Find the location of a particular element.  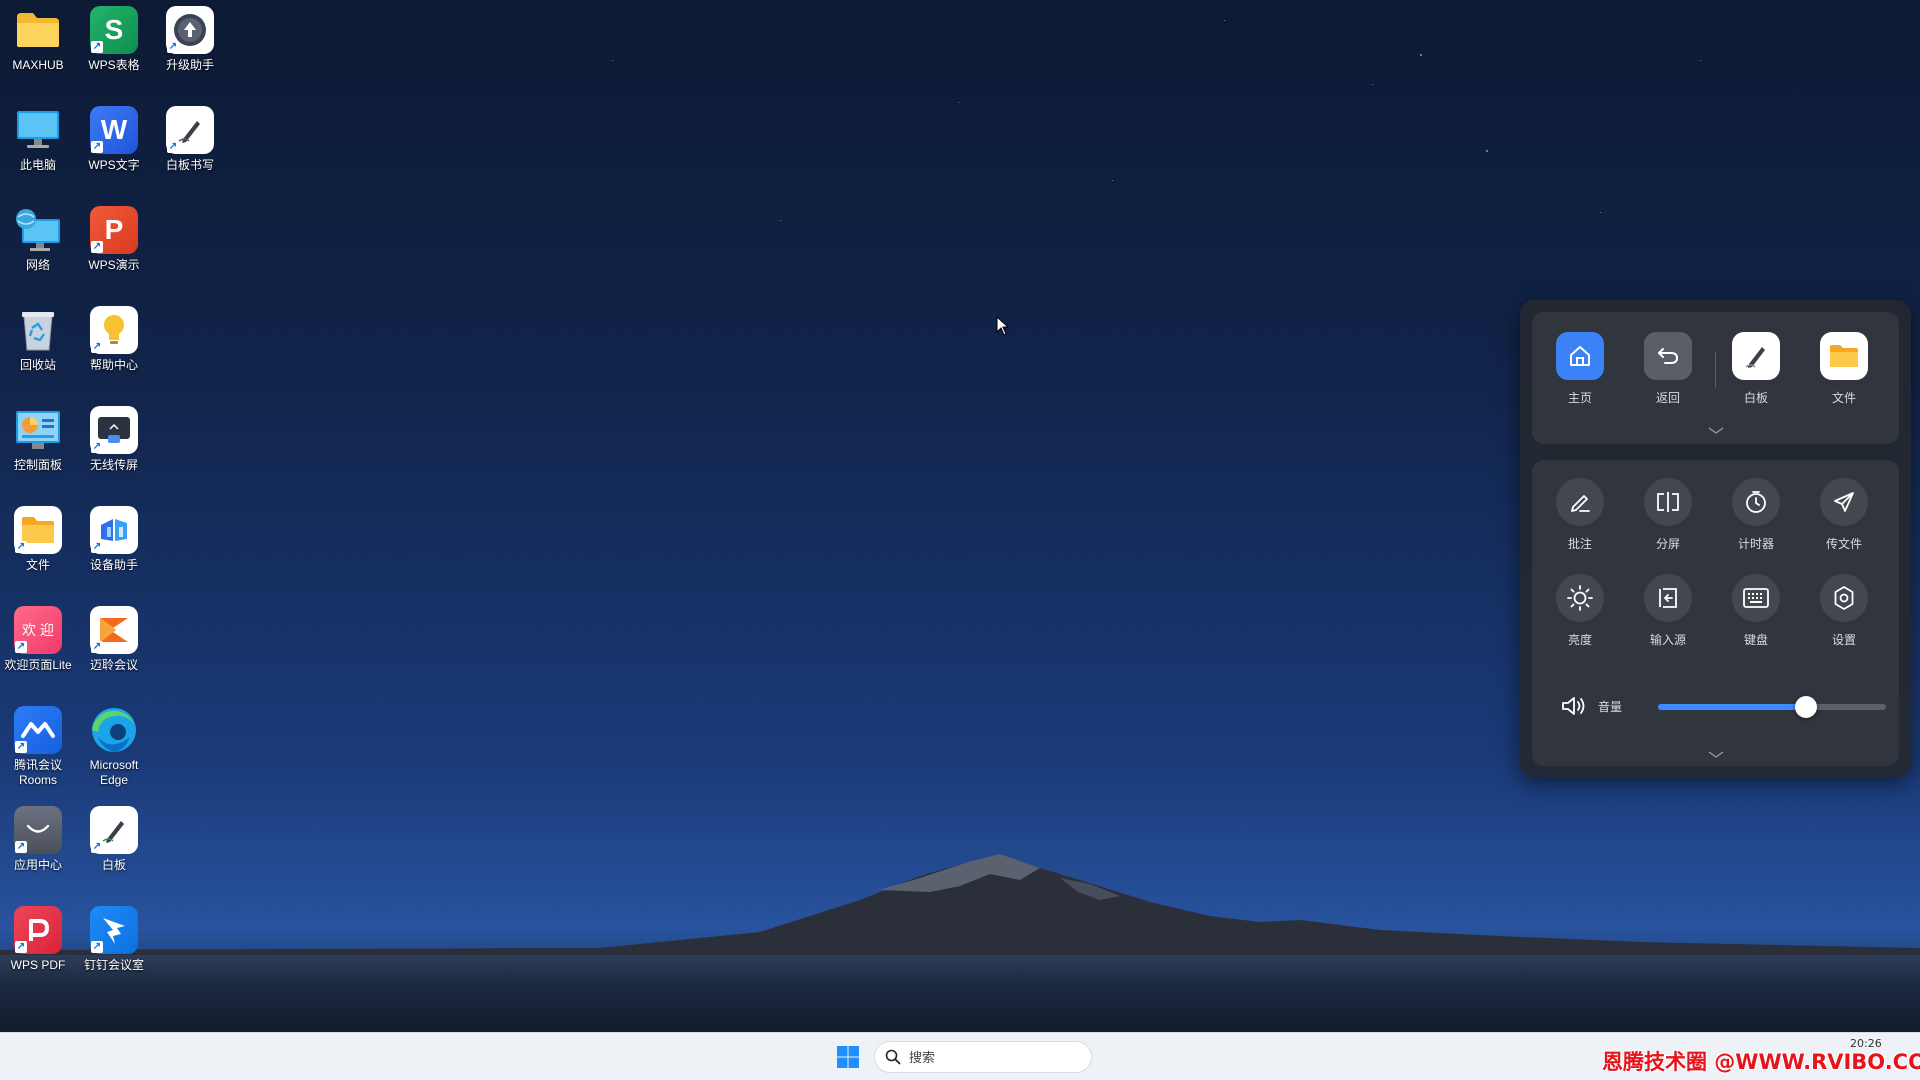

desktop-icon-welcome-lite: 欢 迎 ↗ 欢迎页面Lite is located at coordinates (38, 639).